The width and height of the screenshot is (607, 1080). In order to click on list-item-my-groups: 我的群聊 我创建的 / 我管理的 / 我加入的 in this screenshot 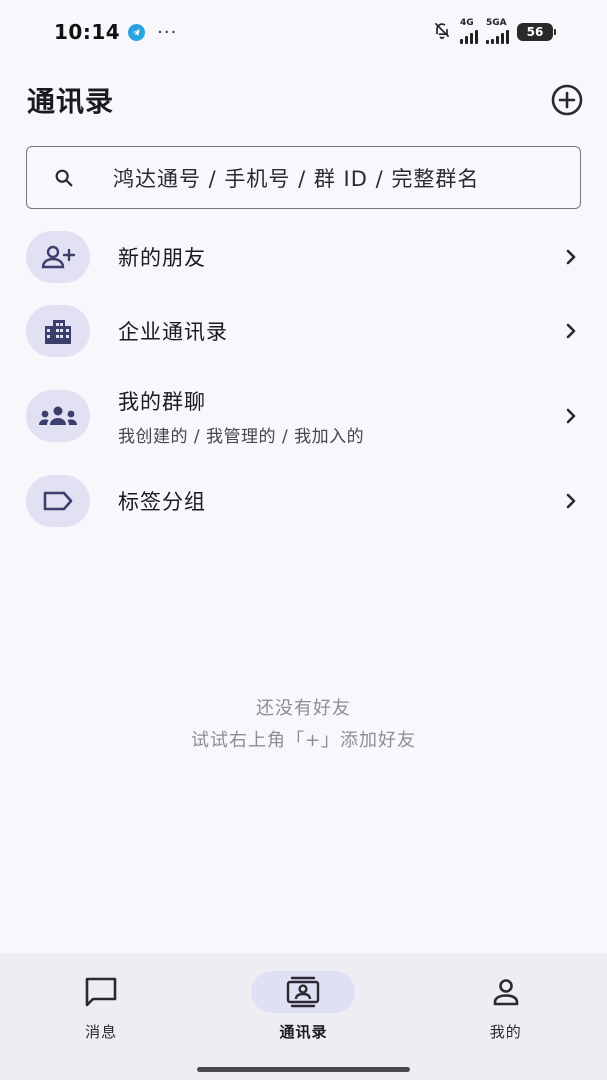, I will do `click(303, 416)`.